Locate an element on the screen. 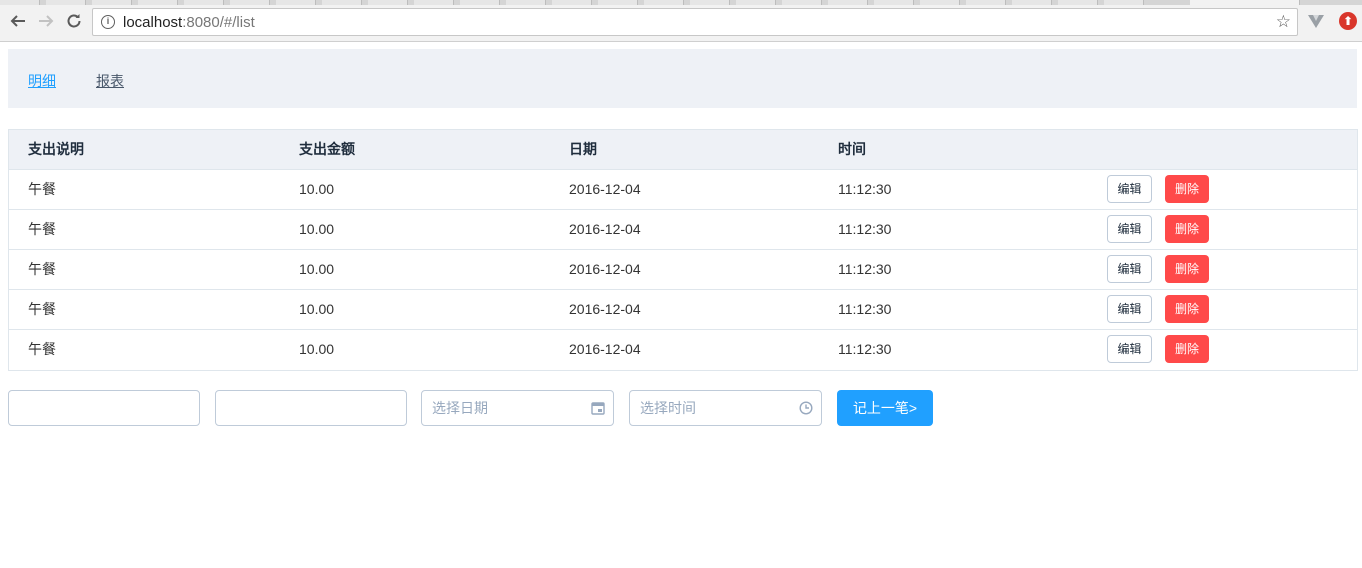 Image resolution: width=1362 pixels, height=568 pixels. reload-button is located at coordinates (74, 21).